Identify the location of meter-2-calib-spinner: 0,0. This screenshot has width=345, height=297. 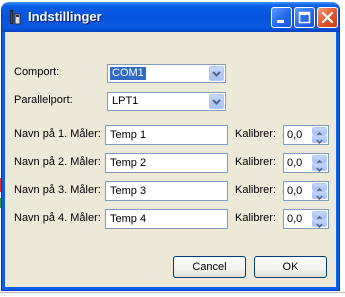
(306, 163).